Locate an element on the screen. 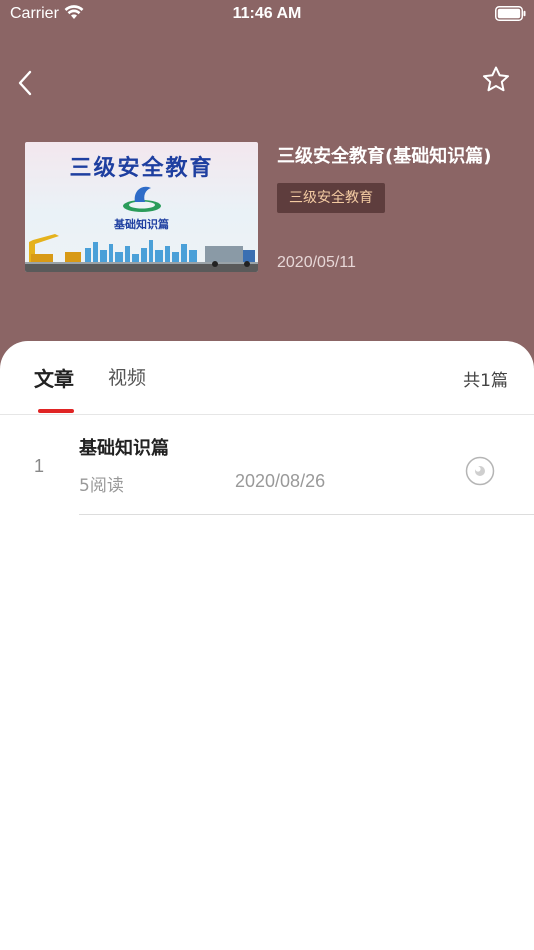 The image size is (534, 950). category-tag: 三级安全教育 is located at coordinates (331, 198).